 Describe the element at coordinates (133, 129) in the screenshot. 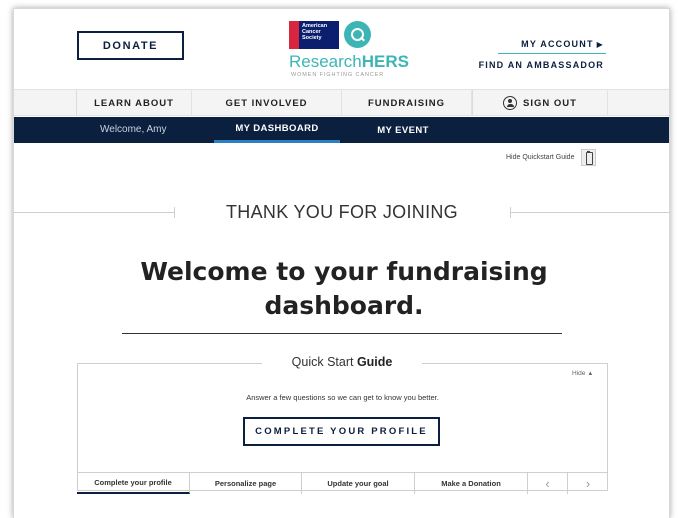

I see `welcome-user: Welcome, Amy` at that location.